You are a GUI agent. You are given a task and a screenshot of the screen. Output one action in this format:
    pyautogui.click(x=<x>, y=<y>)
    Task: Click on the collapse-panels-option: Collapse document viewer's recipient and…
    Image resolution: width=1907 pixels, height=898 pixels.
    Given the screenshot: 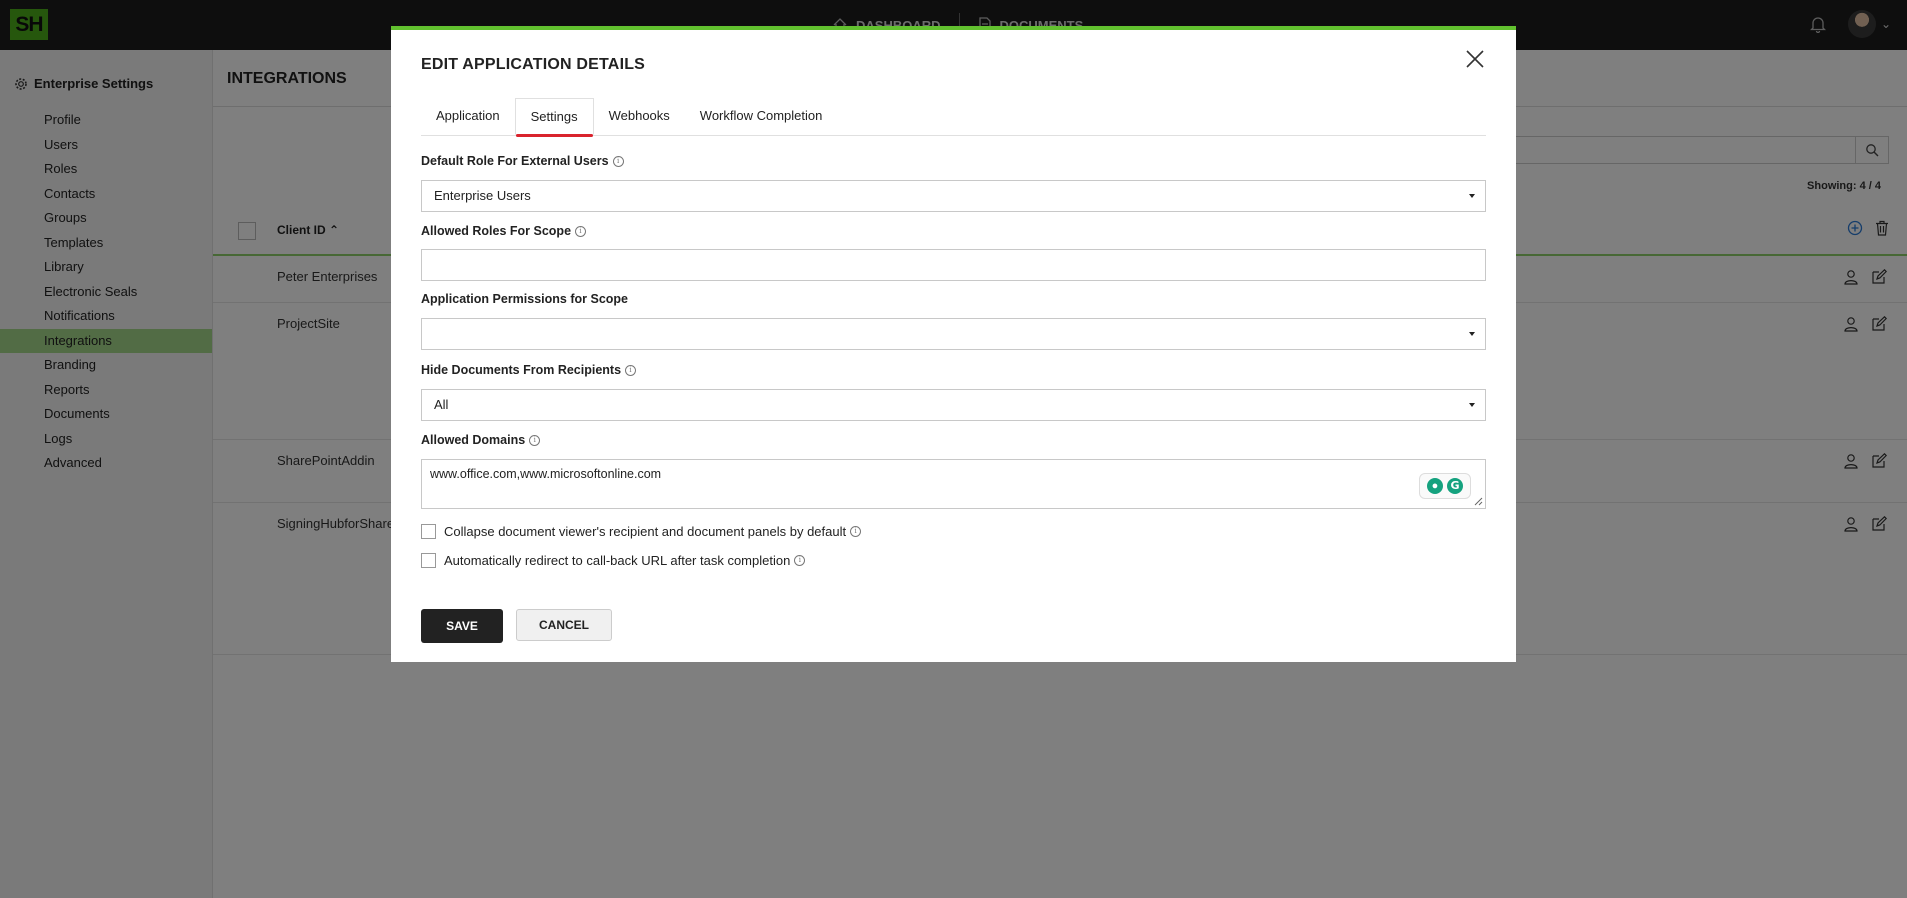 What is the action you would take?
    pyautogui.click(x=641, y=531)
    